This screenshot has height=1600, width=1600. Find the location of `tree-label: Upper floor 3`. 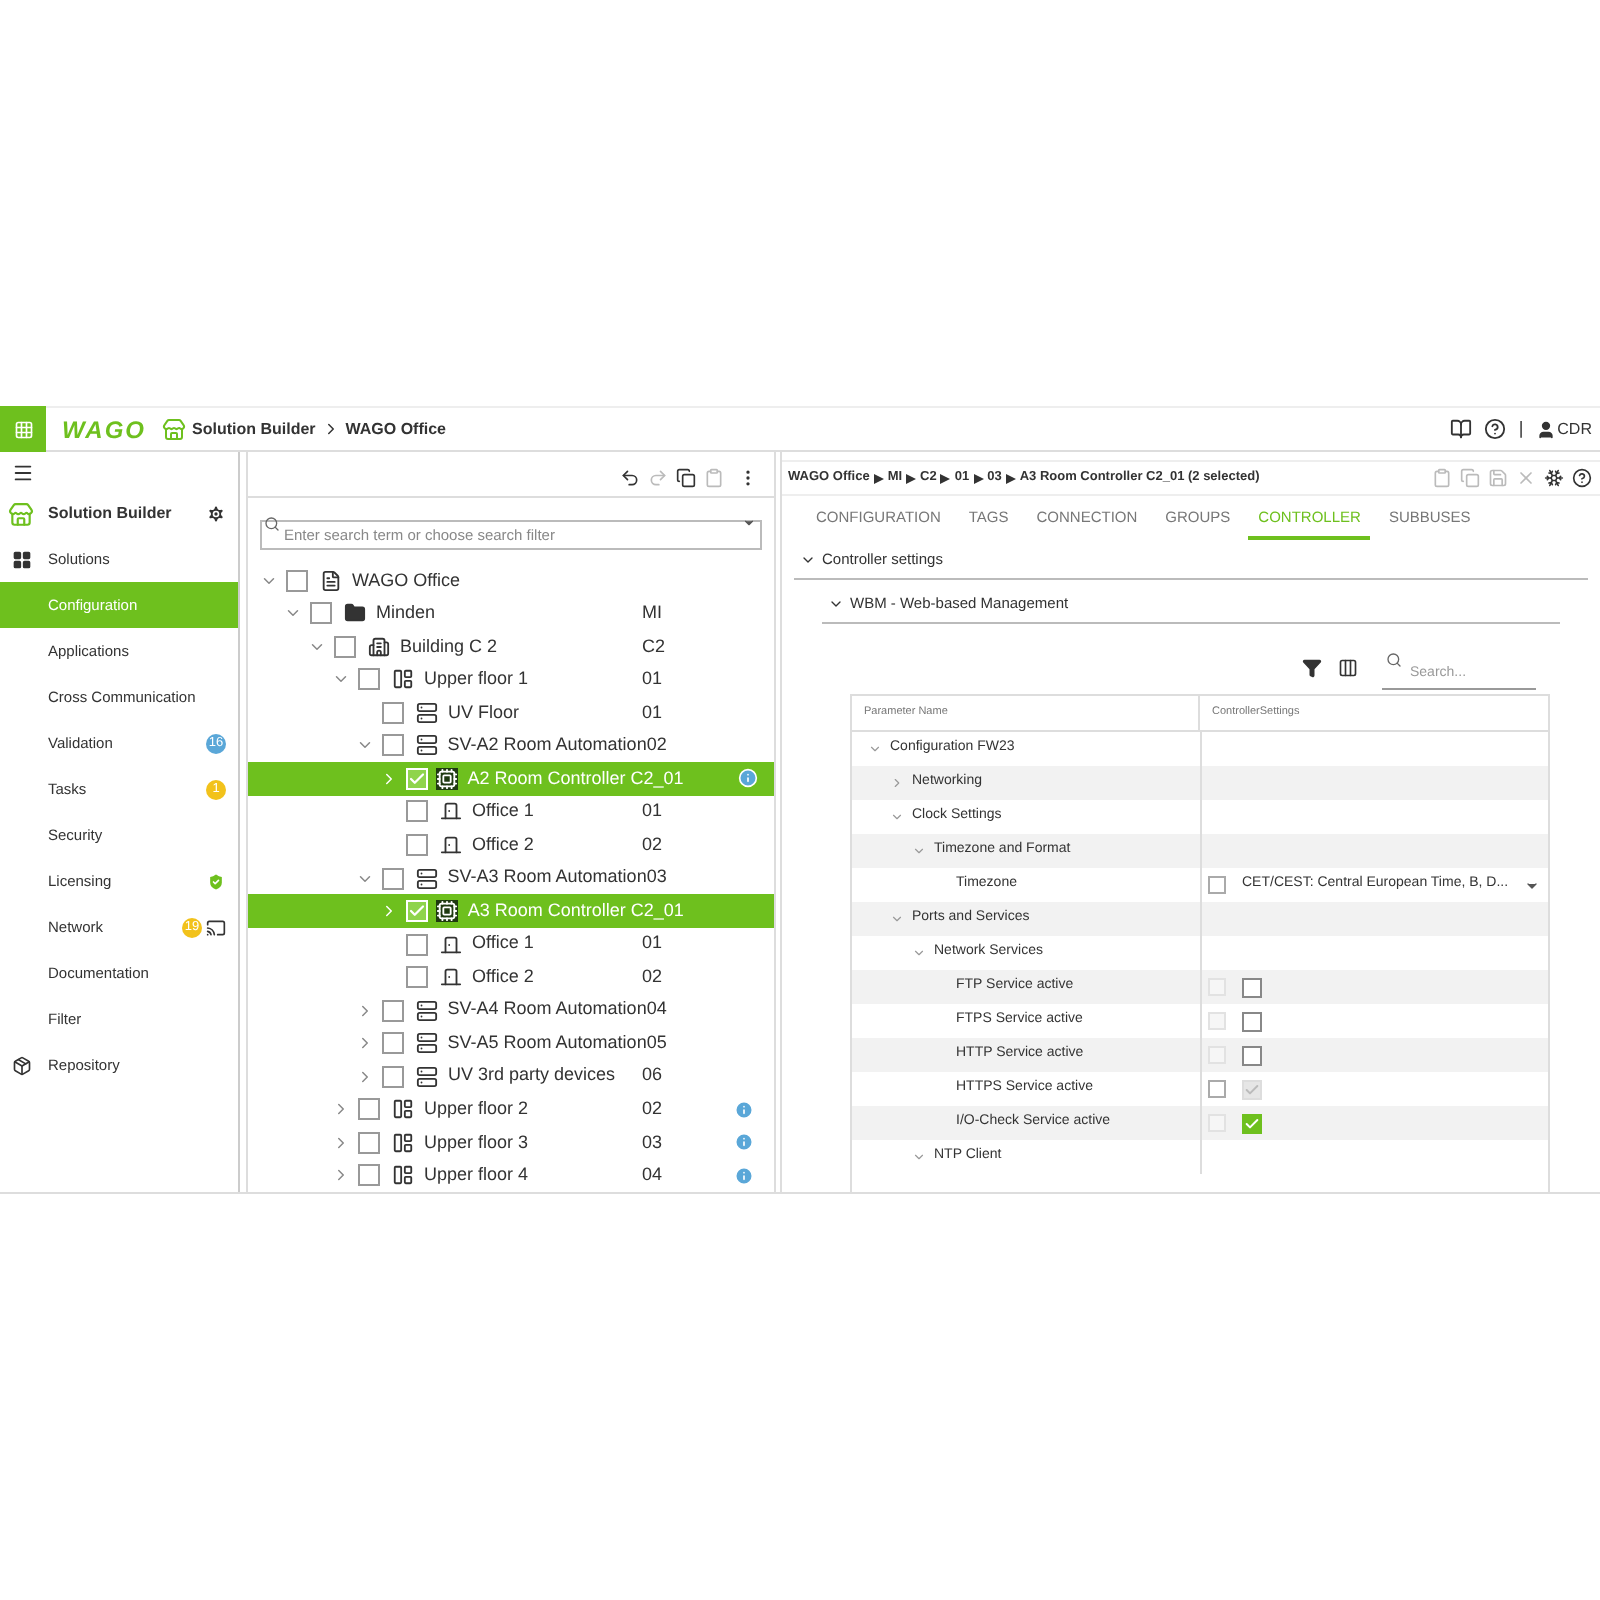

tree-label: Upper floor 3 is located at coordinates (476, 1142).